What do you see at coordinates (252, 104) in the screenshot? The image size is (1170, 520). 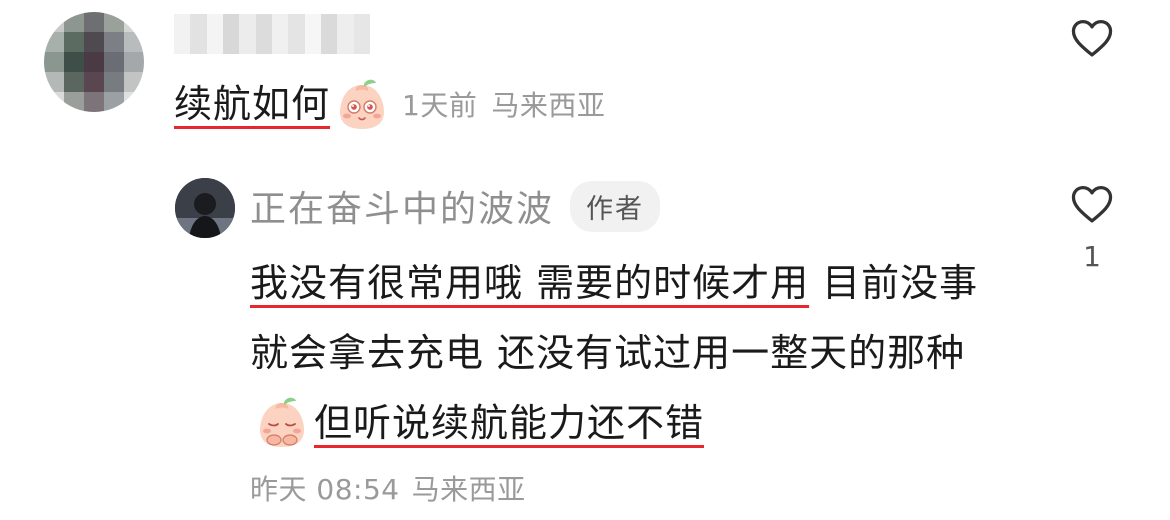 I see `comment-text: 续航如何` at bounding box center [252, 104].